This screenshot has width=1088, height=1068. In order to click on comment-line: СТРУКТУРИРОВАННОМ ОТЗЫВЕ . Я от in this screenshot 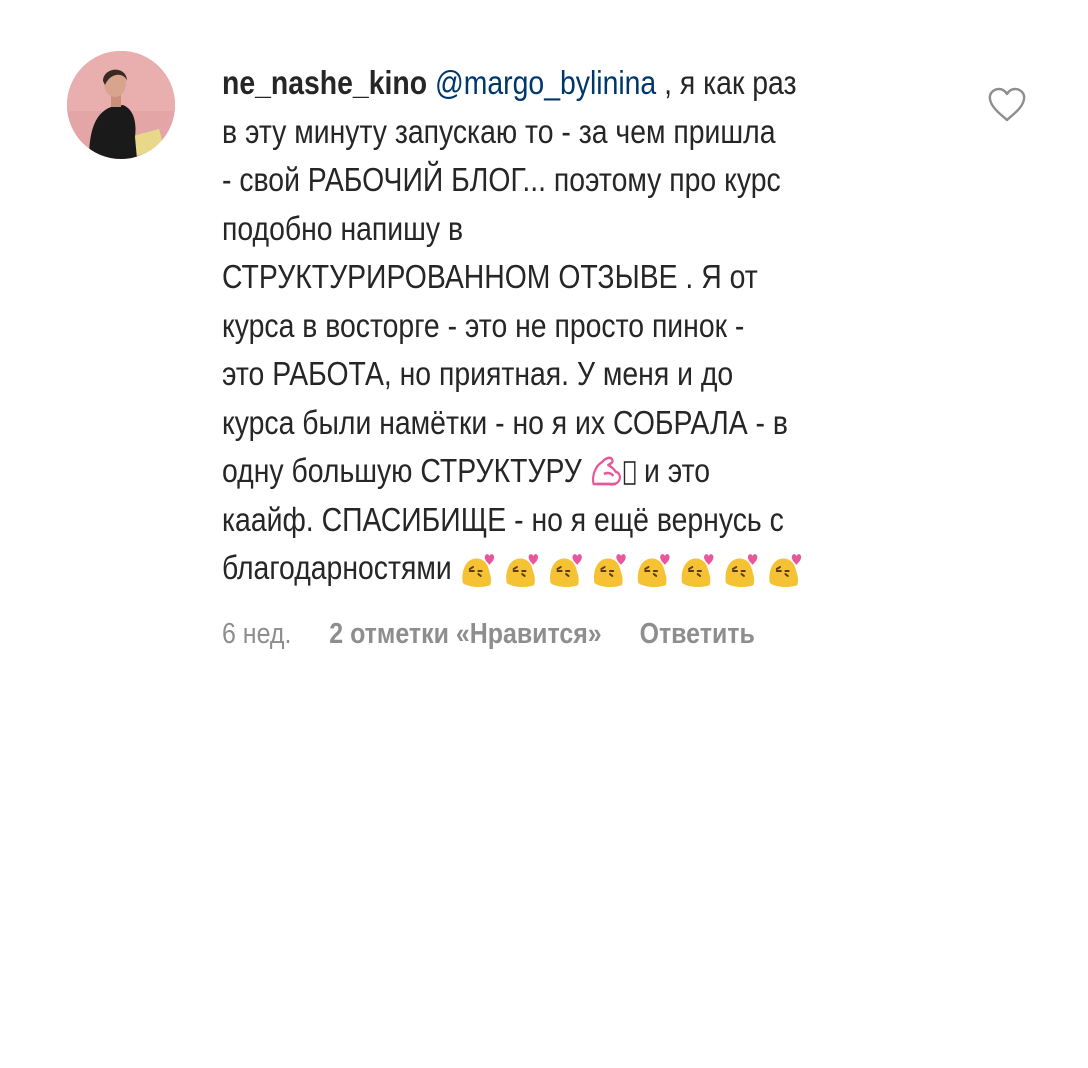, I will do `click(490, 276)`.